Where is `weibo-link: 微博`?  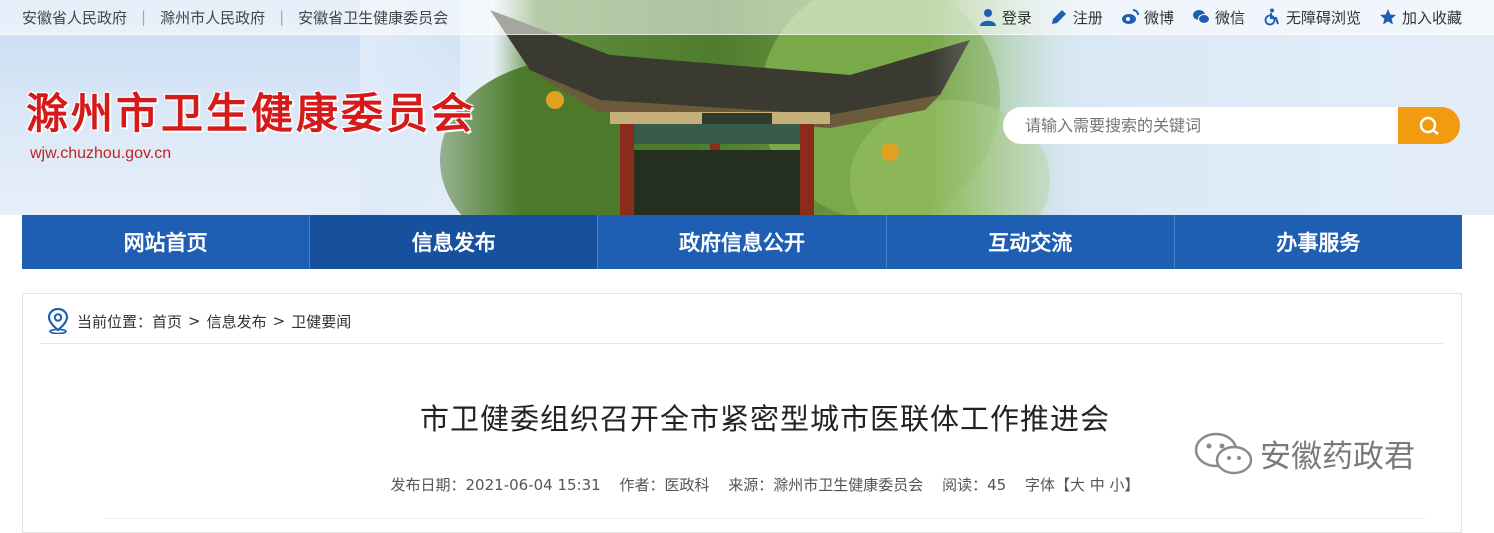
weibo-link: 微博 is located at coordinates (1147, 17).